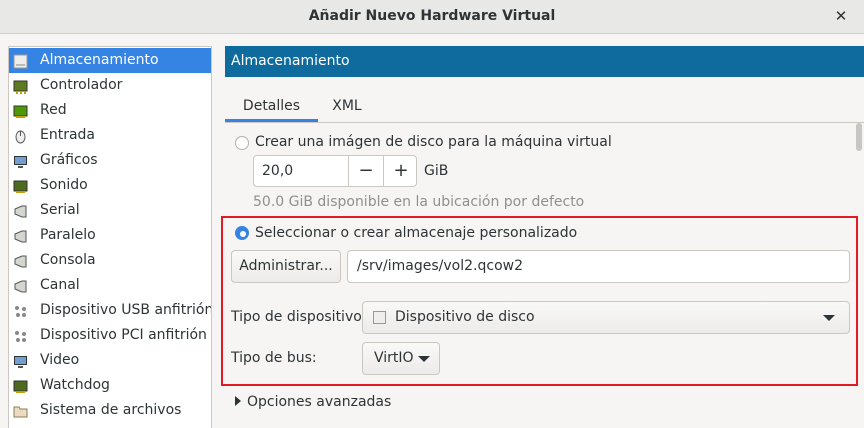 Image resolution: width=864 pixels, height=428 pixels. What do you see at coordinates (60, 360) in the screenshot?
I see `sidebar-item-label: Video` at bounding box center [60, 360].